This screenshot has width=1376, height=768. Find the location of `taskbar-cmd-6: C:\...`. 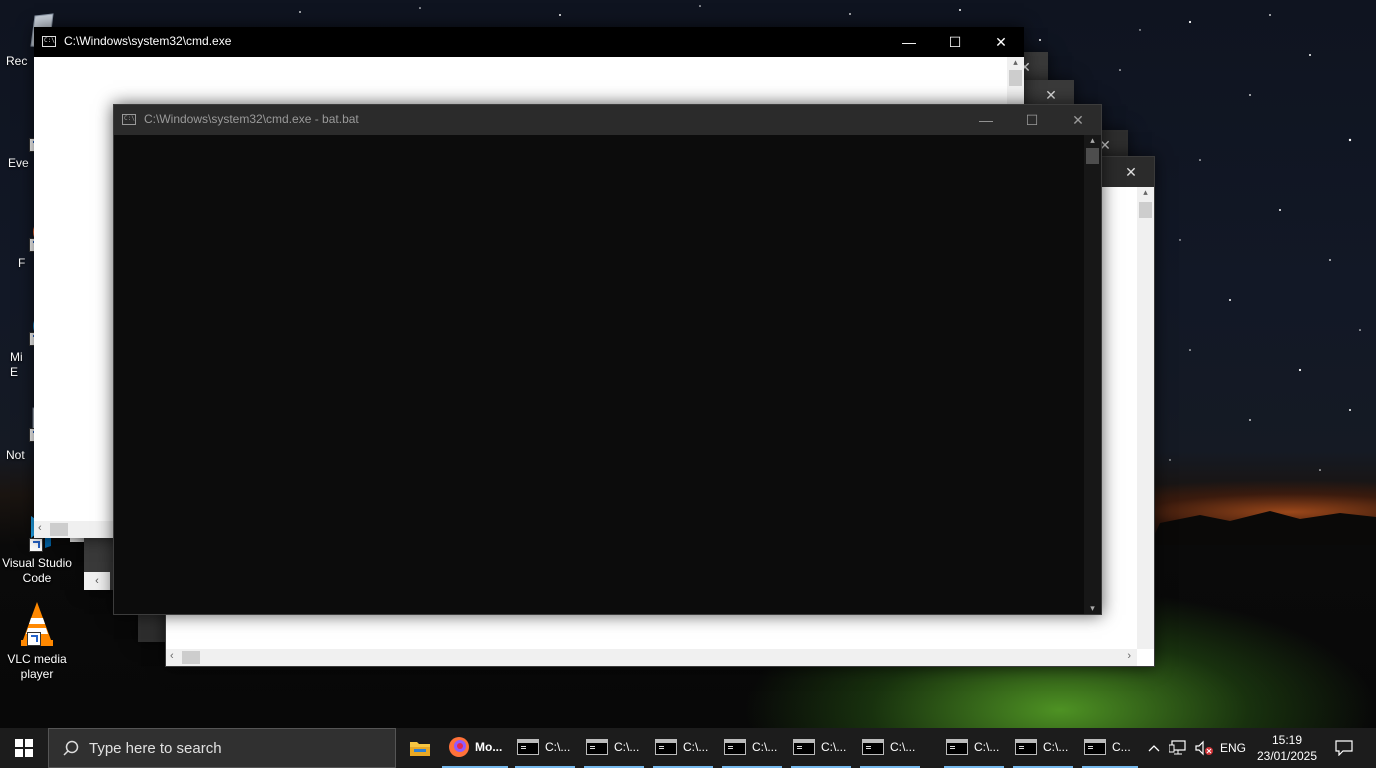

taskbar-cmd-6: C:\... is located at coordinates (890, 748).